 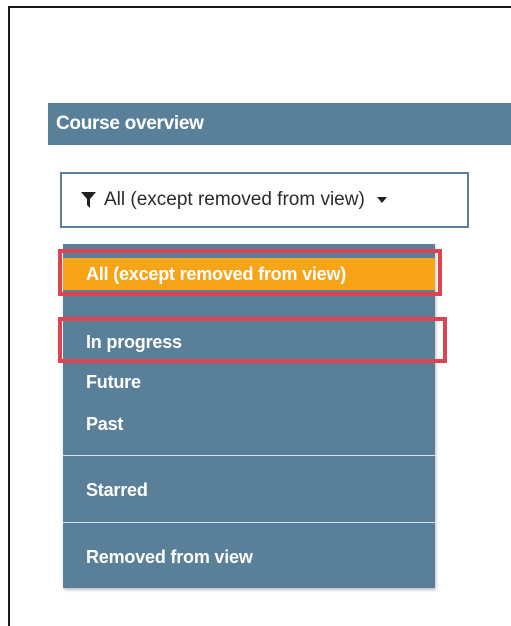 What do you see at coordinates (381, 200) in the screenshot?
I see `caret-down-icon` at bounding box center [381, 200].